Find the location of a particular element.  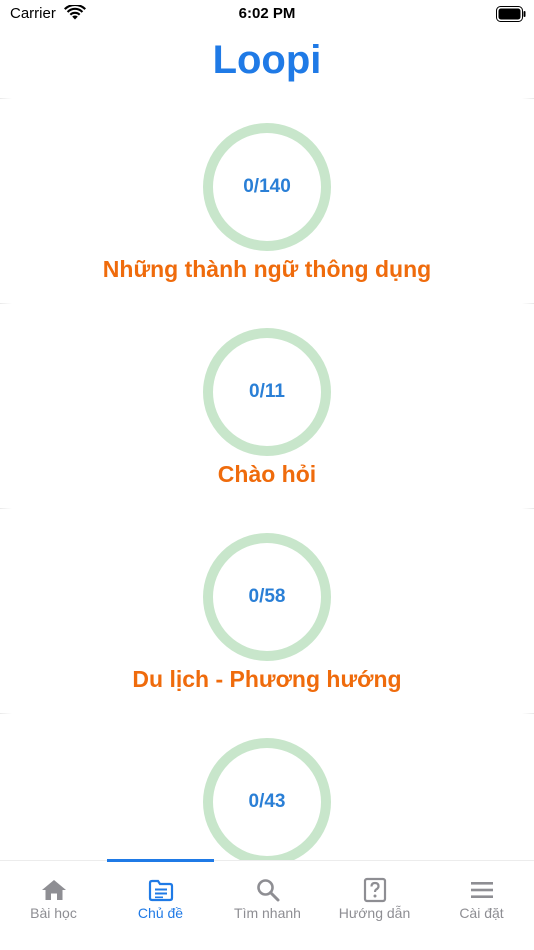

battery-icon is located at coordinates (511, 14).